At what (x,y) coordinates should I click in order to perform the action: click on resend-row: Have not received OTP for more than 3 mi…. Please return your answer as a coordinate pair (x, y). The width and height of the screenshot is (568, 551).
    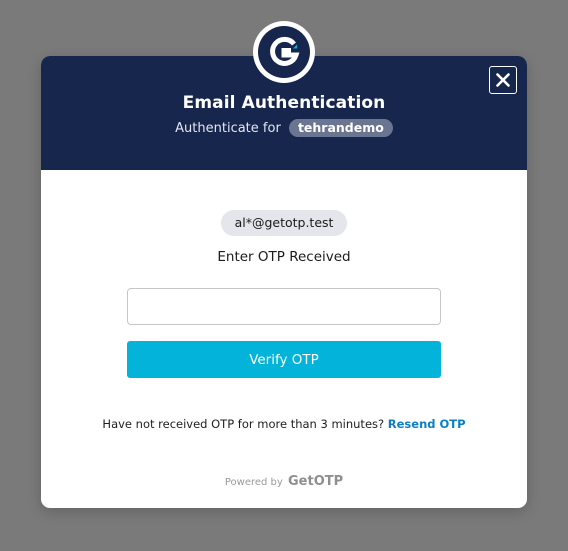
    Looking at the image, I should click on (284, 424).